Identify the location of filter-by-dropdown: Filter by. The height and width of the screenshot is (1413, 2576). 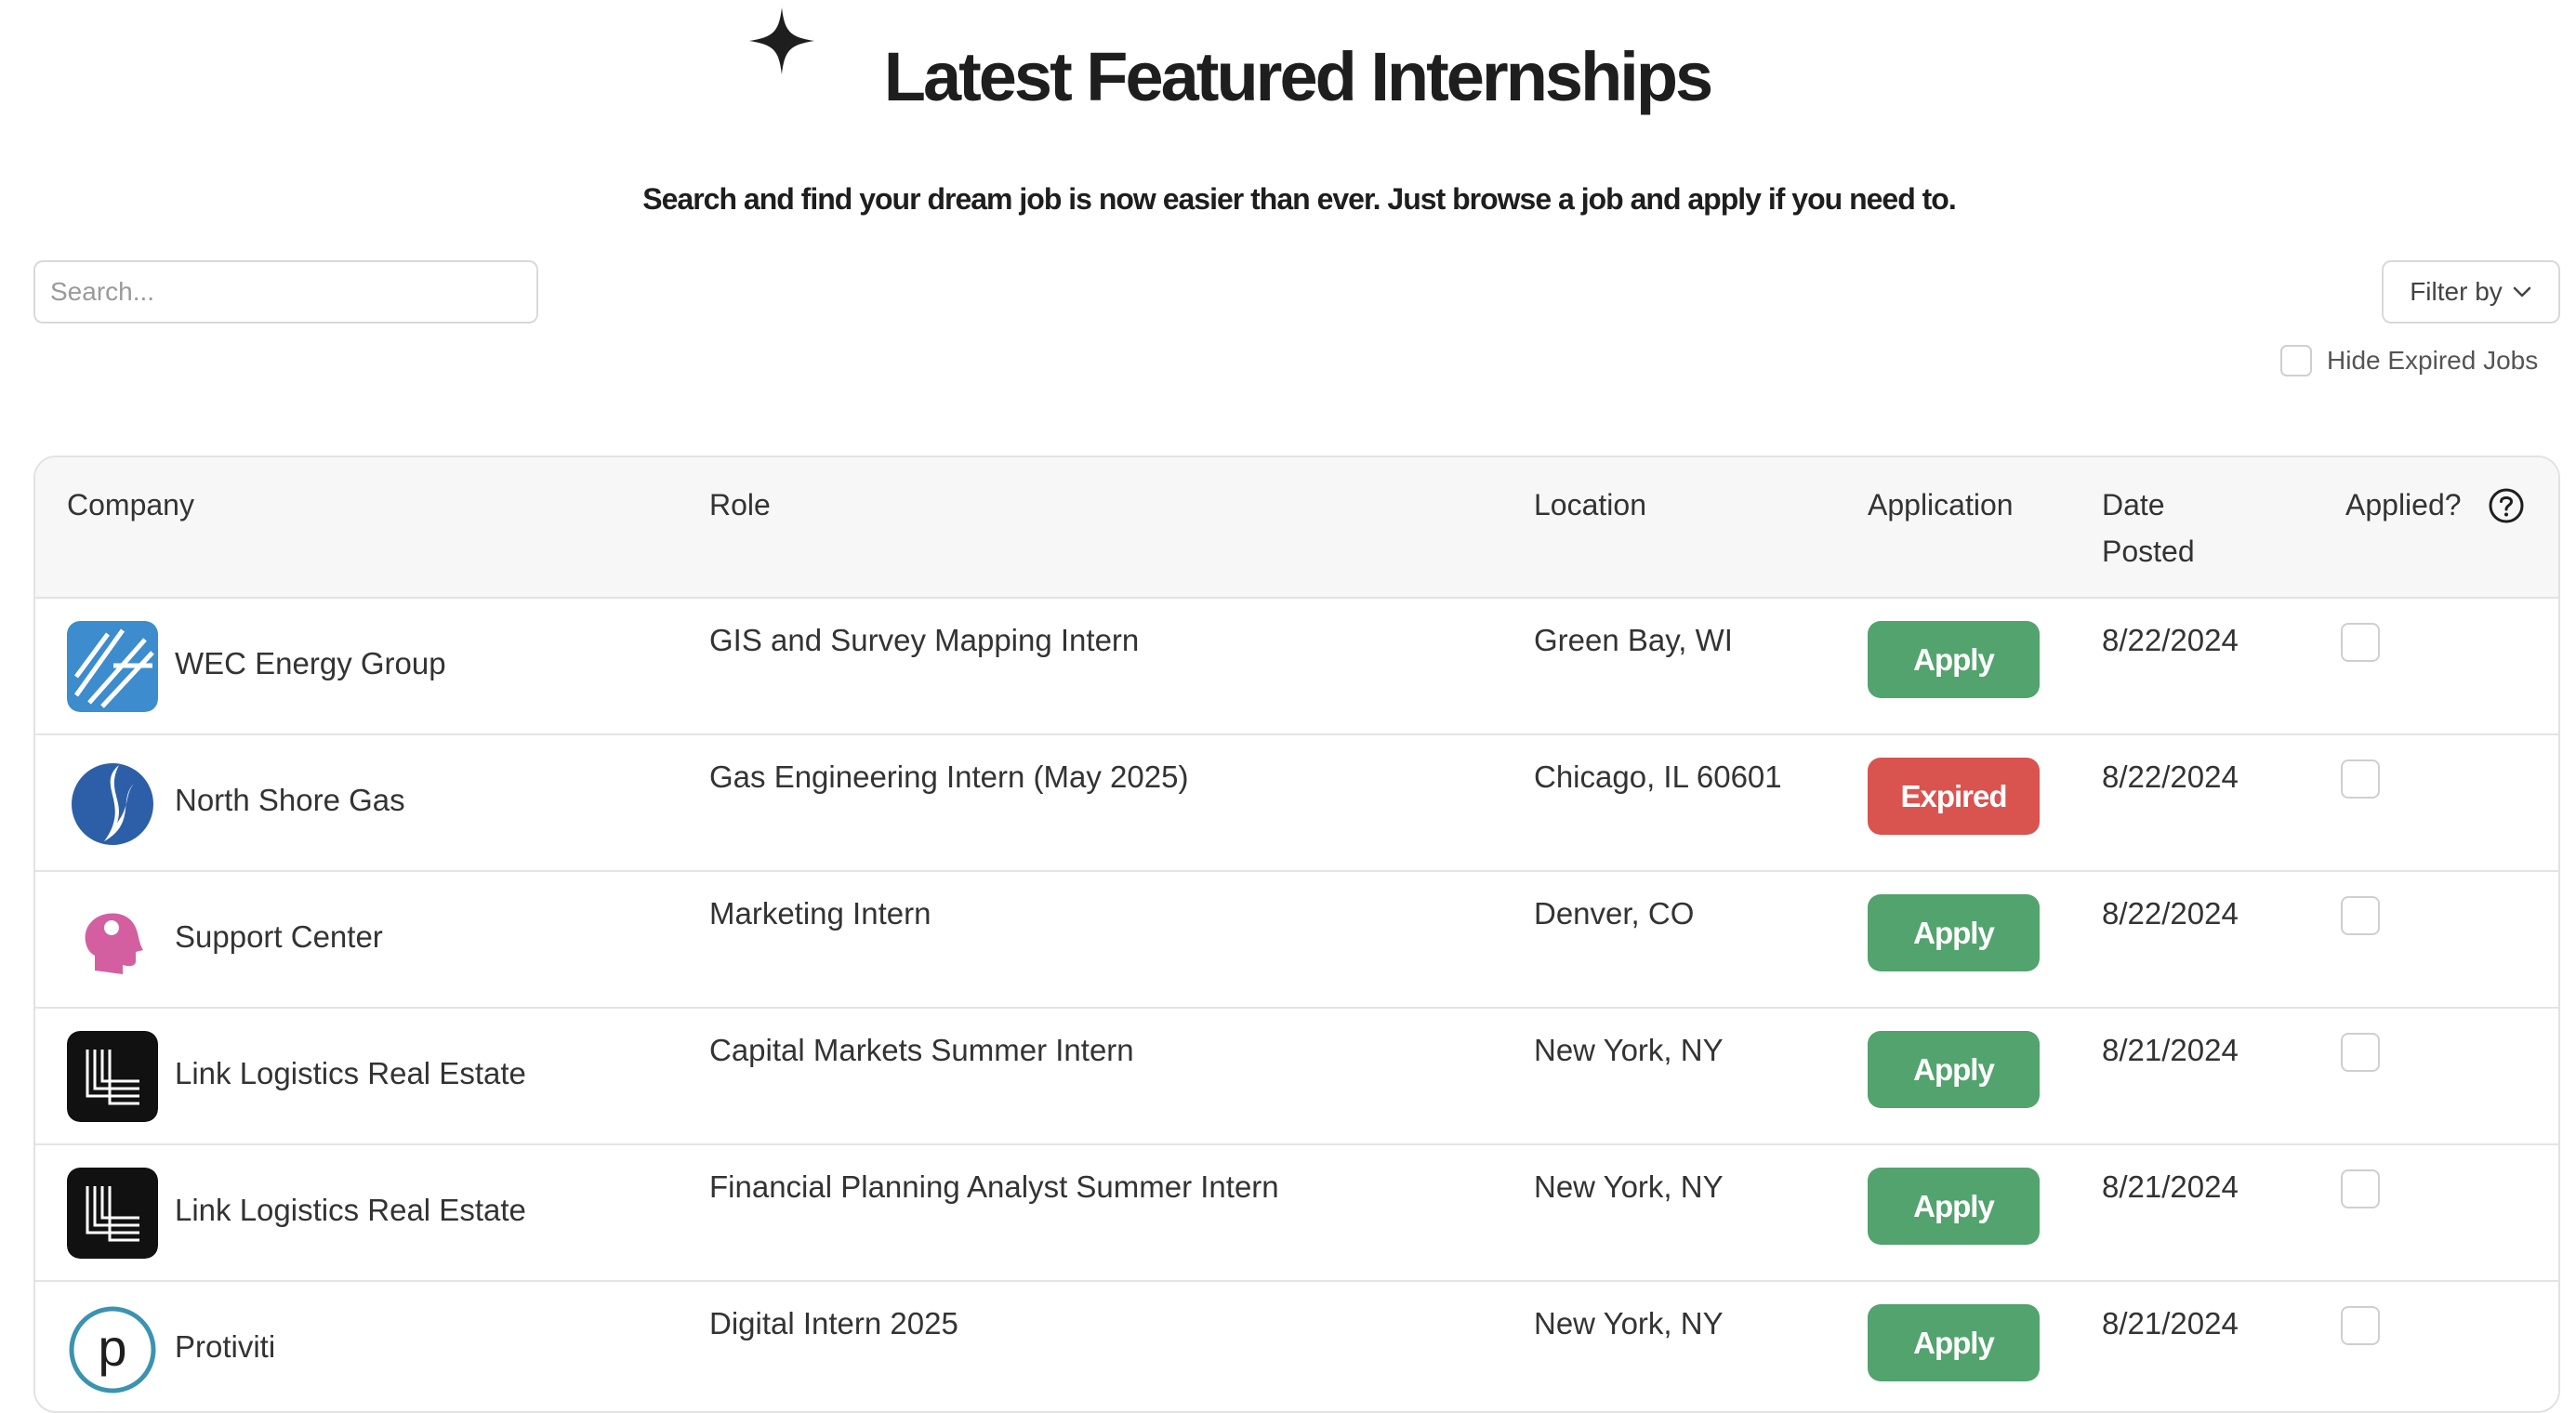
(2471, 292).